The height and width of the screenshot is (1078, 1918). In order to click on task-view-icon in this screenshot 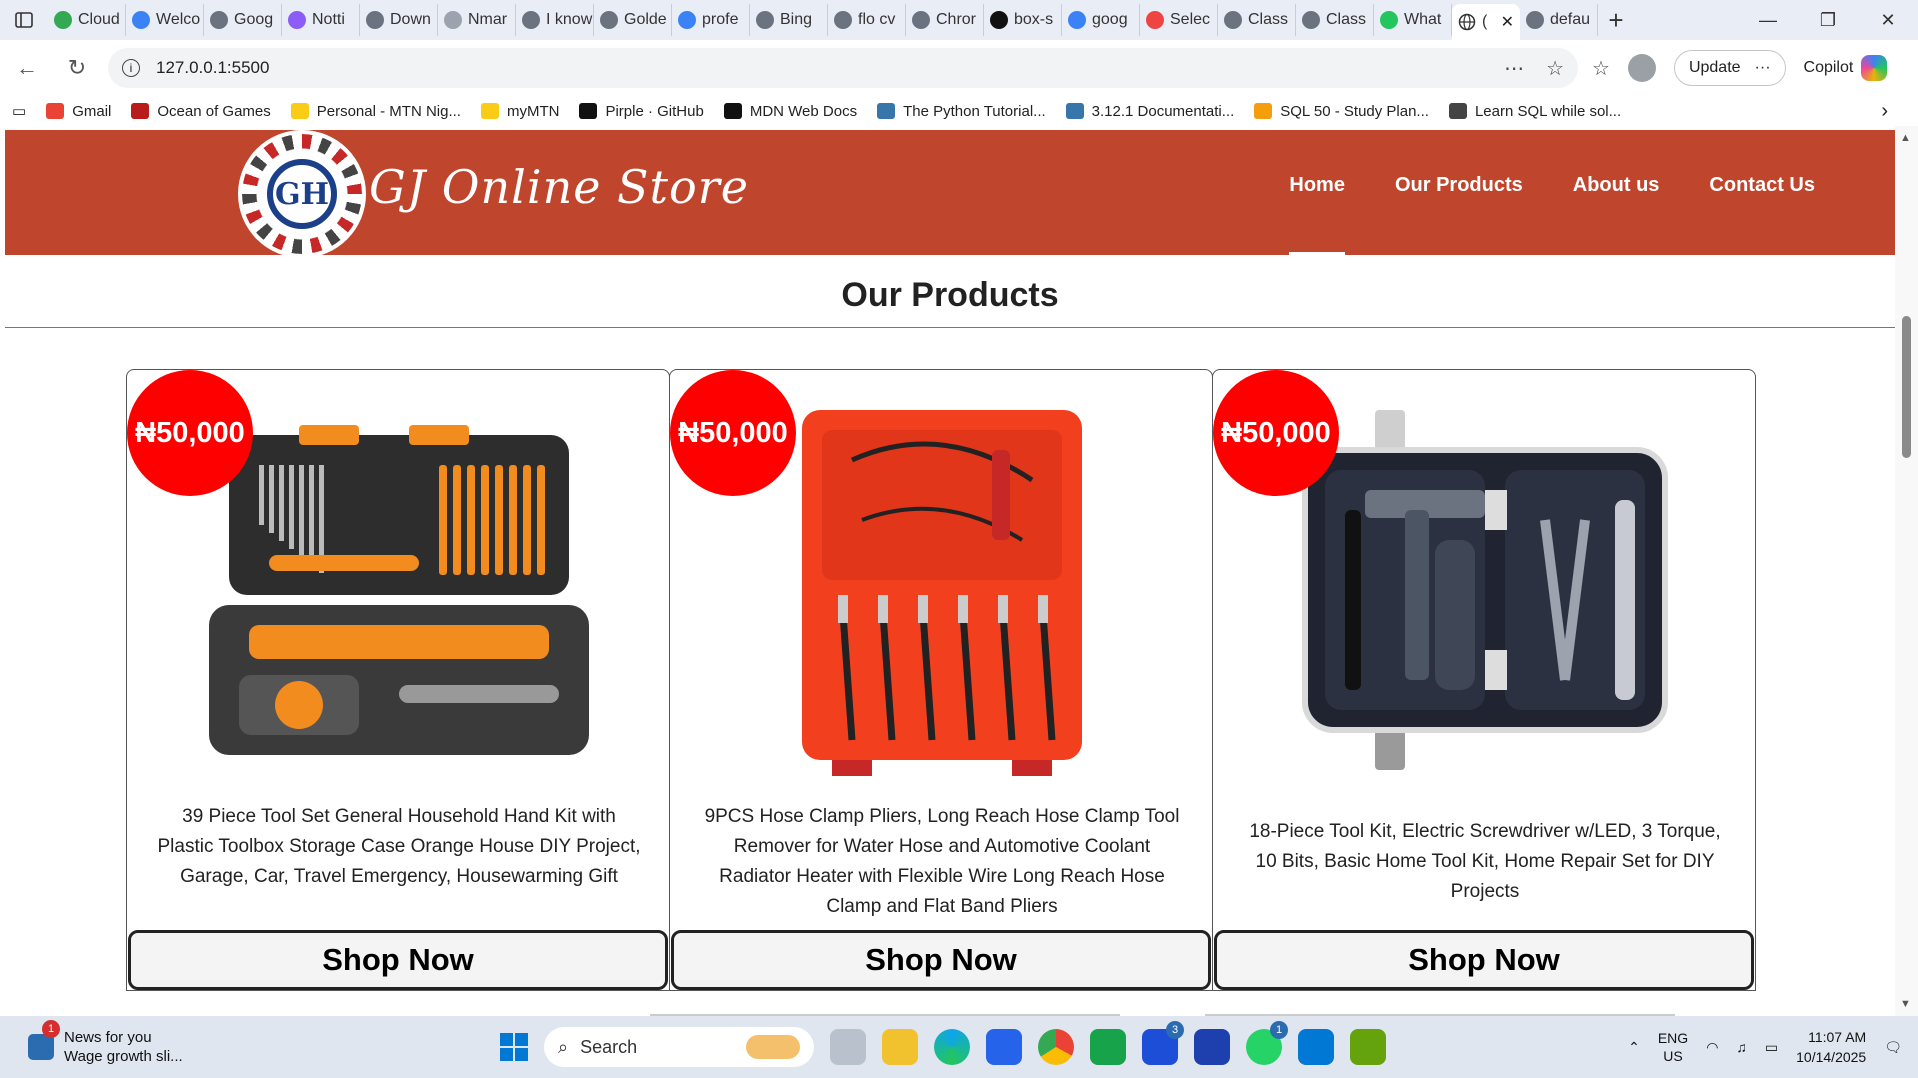, I will do `click(848, 1047)`.